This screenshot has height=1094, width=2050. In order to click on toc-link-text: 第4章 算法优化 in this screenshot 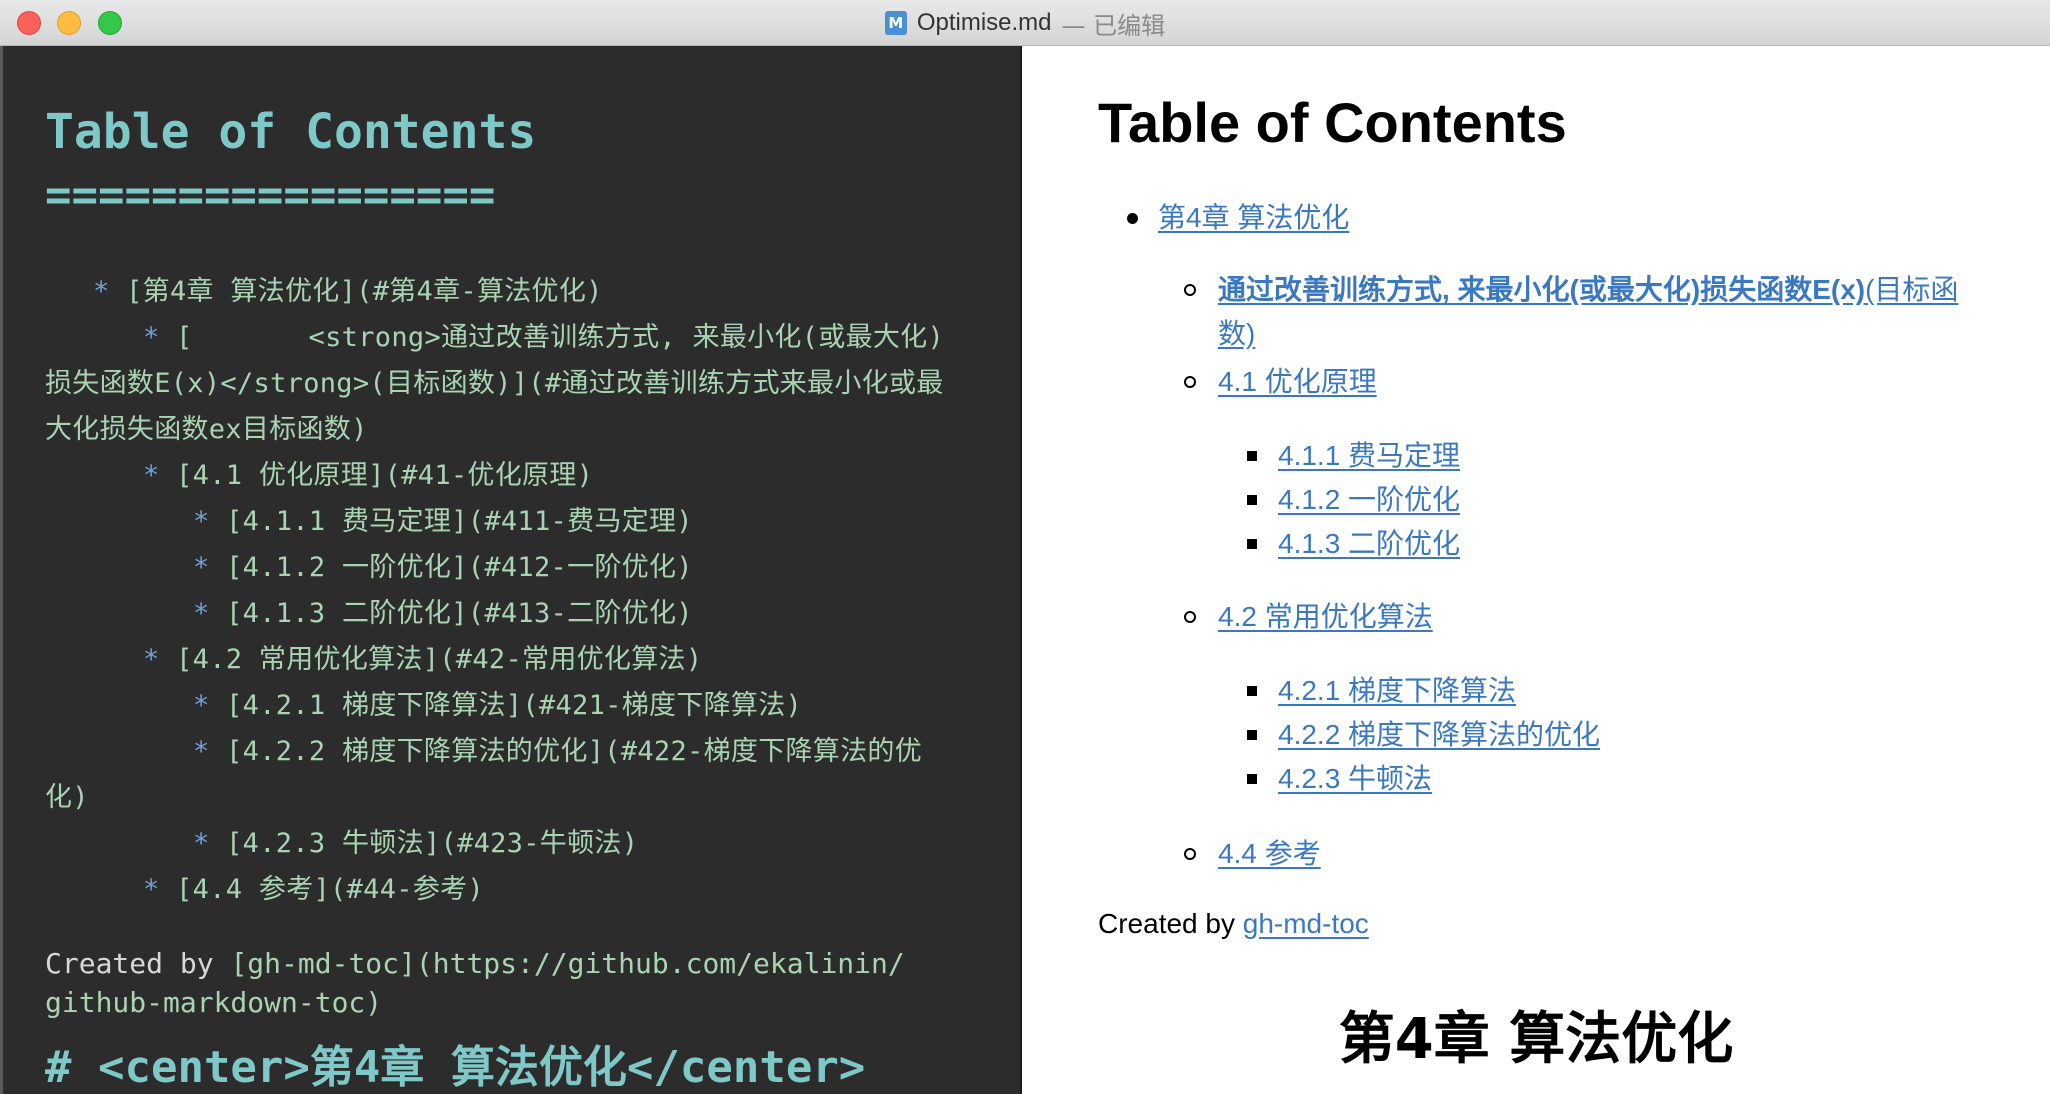, I will do `click(1253, 217)`.